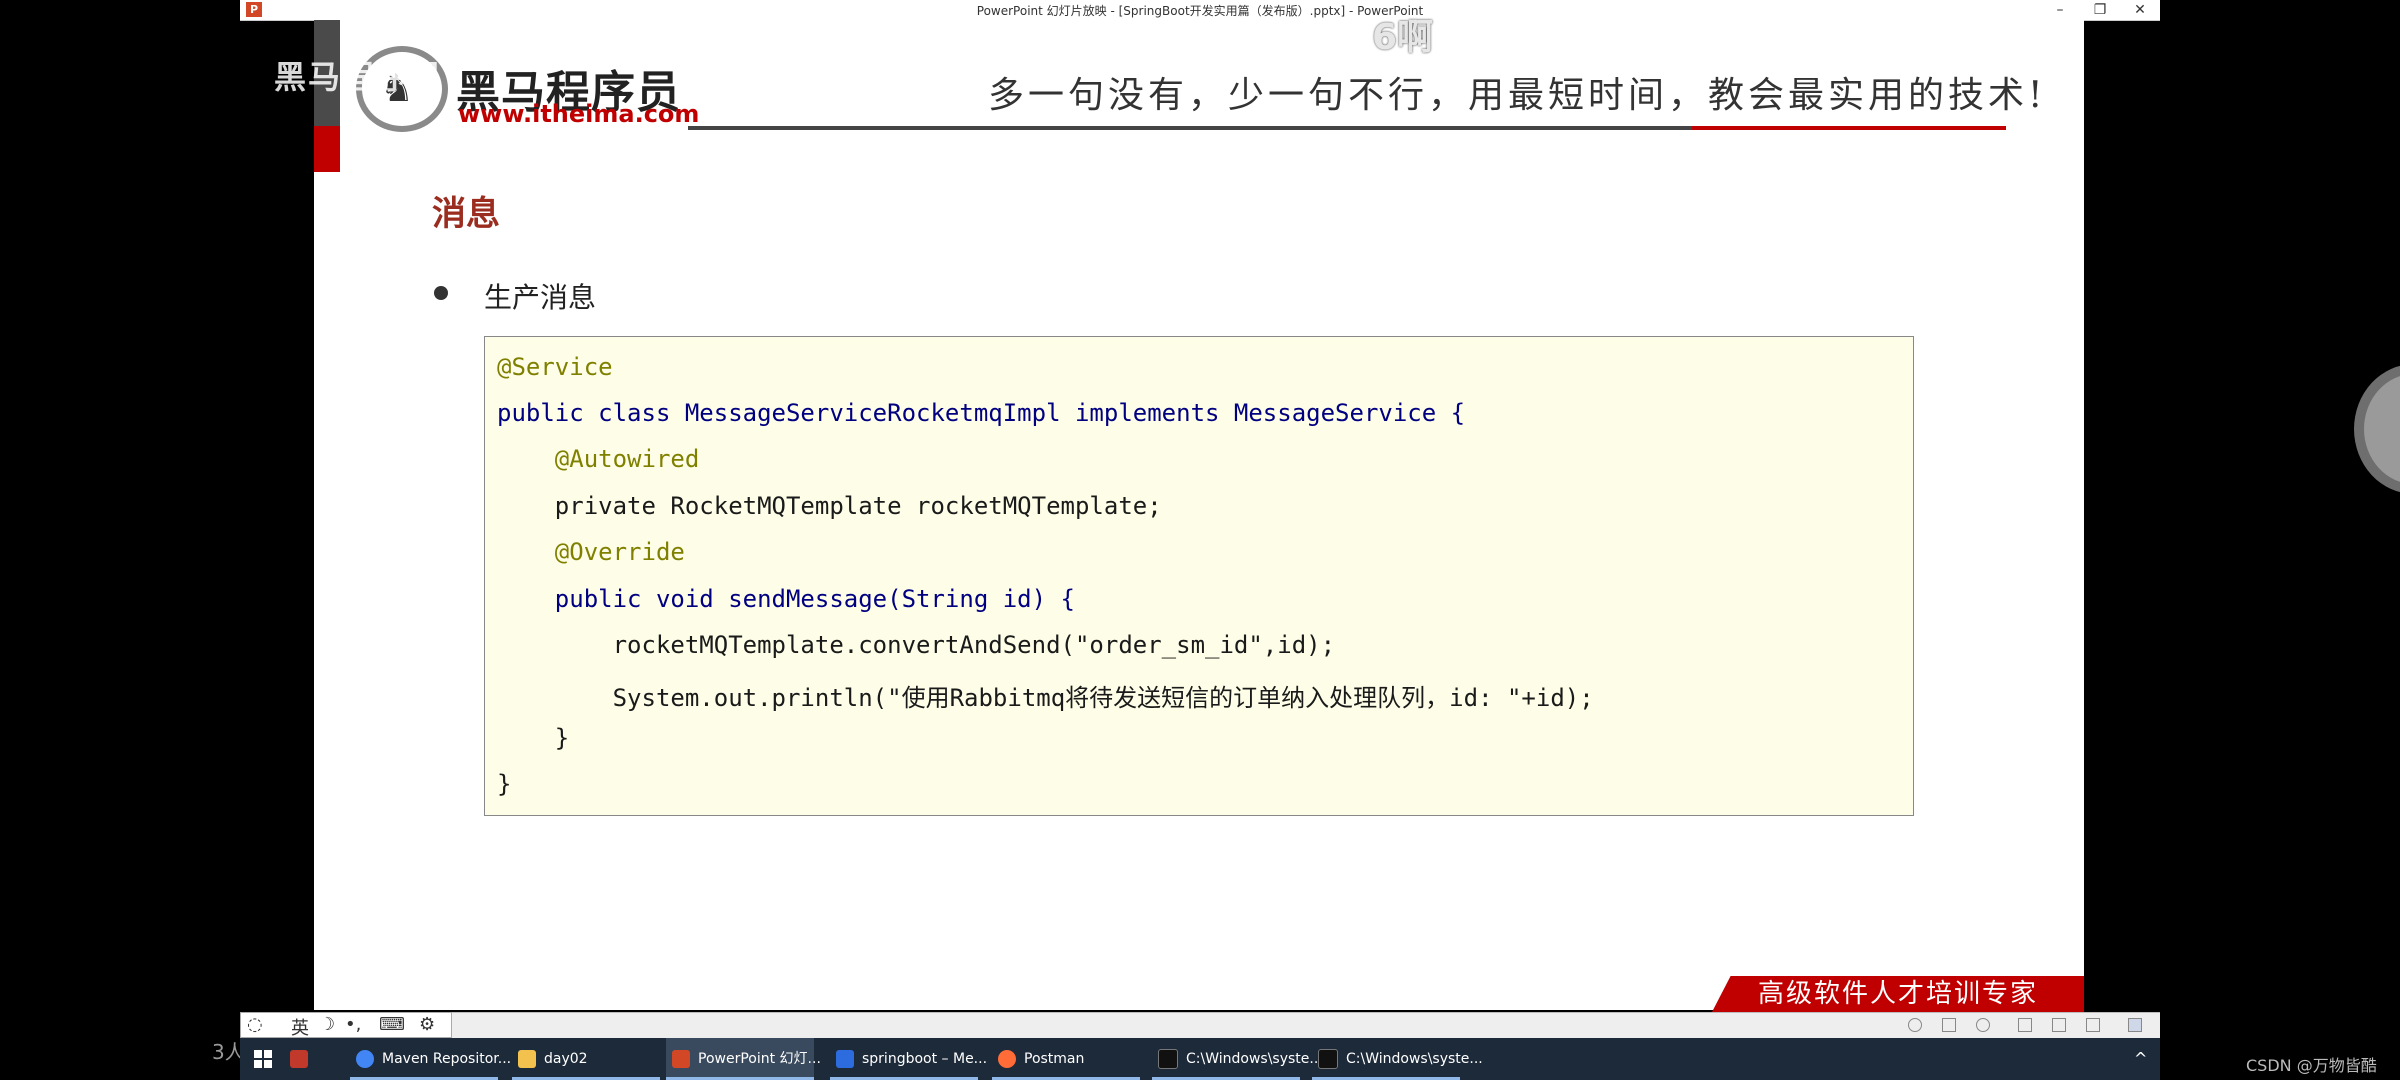 The height and width of the screenshot is (1080, 2400). I want to click on powerpoint-icon, so click(681, 1059).